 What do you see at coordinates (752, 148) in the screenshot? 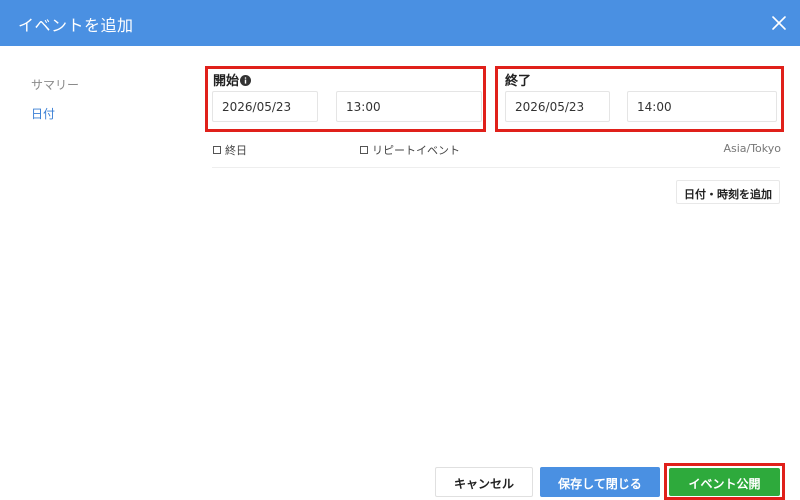
I see `timezone-link: Asia/Tokyo` at bounding box center [752, 148].